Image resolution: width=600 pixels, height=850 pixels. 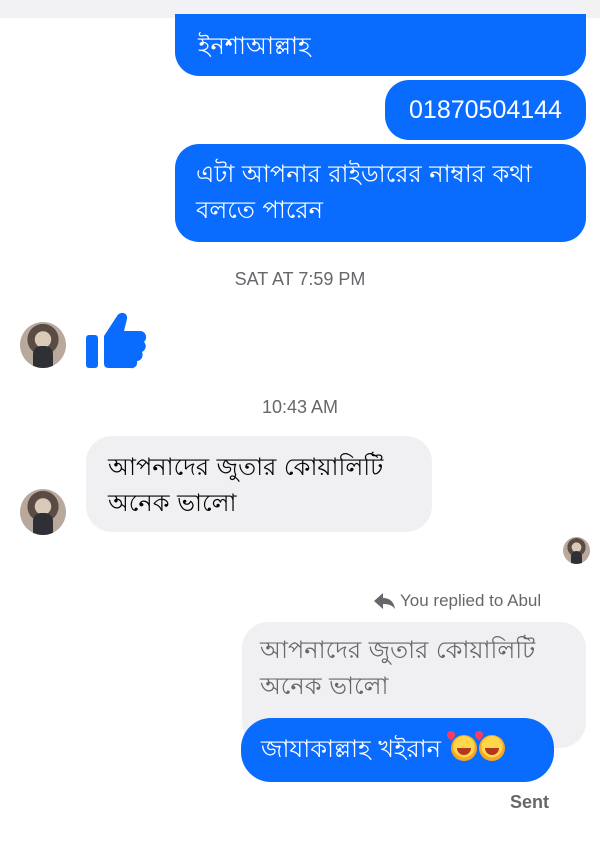 I want to click on timestamp-sat: SAT AT 7:59 PM, so click(x=300, y=279).